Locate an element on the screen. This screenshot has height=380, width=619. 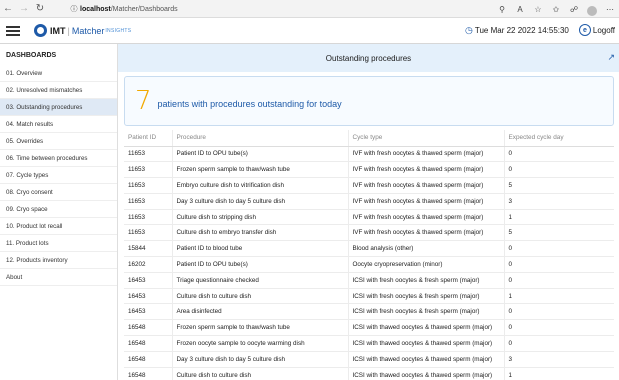
address-path: /Matcher/Dashboards is located at coordinates (144, 9).